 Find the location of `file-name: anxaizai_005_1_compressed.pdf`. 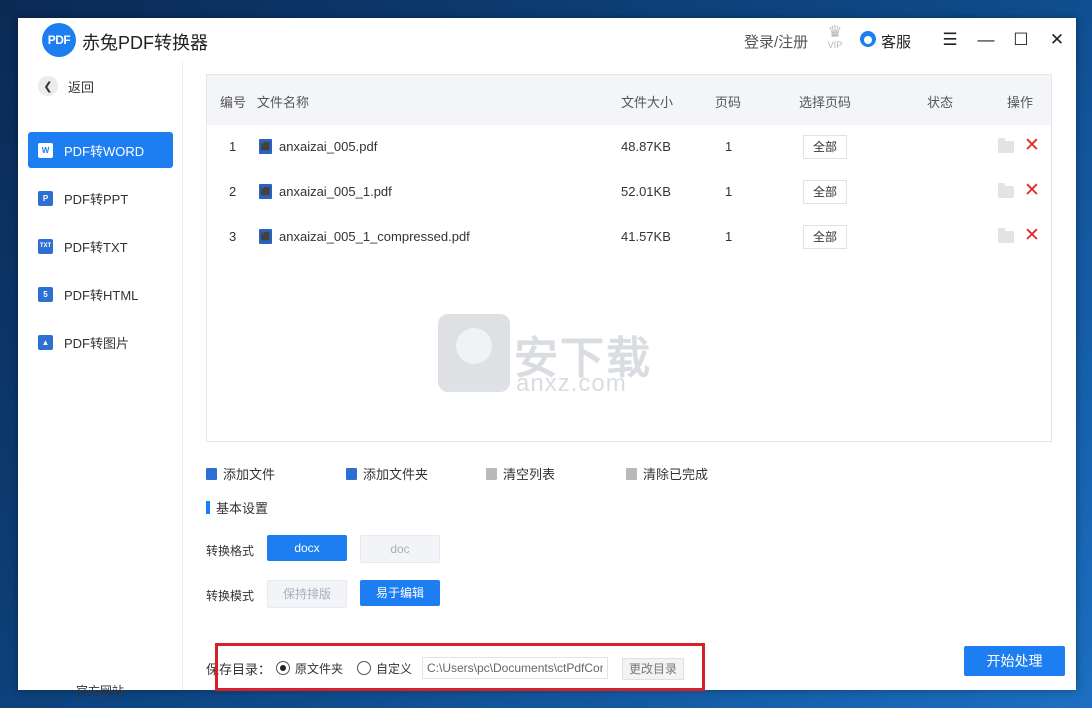

file-name: anxaizai_005_1_compressed.pdf is located at coordinates (374, 236).